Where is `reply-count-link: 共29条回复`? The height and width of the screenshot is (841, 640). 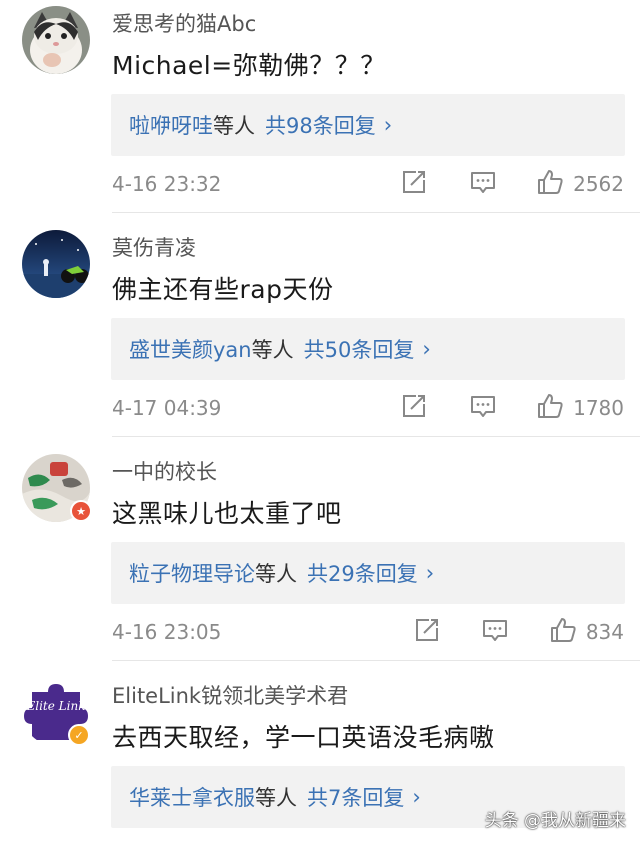 reply-count-link: 共29条回复 is located at coordinates (362, 573).